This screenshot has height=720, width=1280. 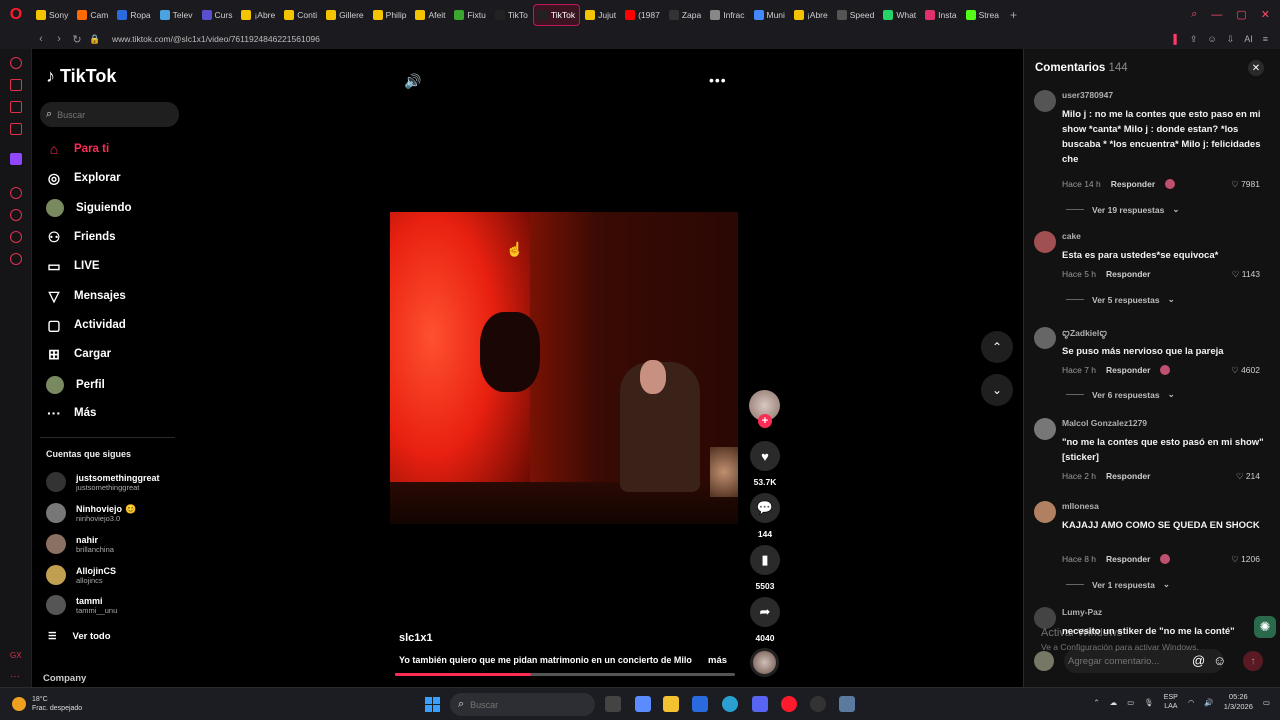 I want to click on more-options-icon: •••, so click(x=718, y=80).